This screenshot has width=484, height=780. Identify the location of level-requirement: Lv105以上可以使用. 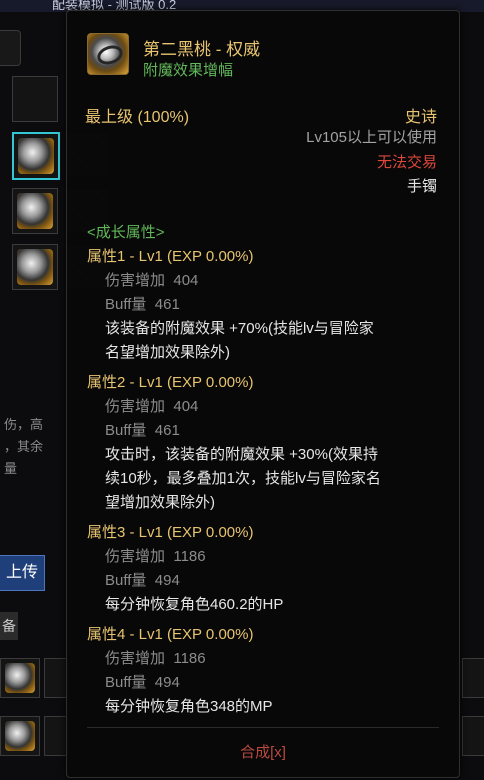
(371, 137).